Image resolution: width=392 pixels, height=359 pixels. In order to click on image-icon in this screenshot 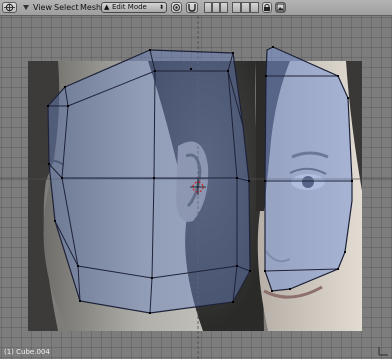, I will do `click(280, 7)`.